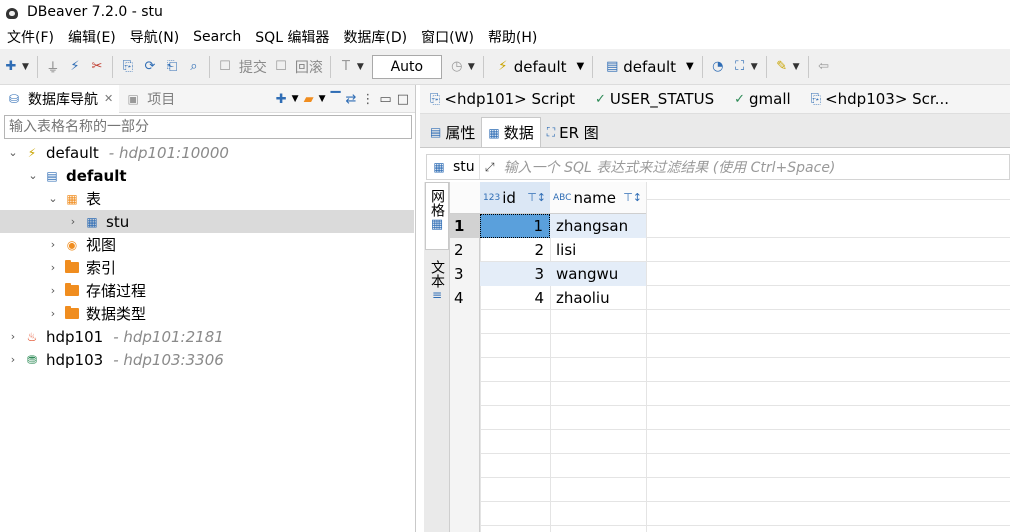 The width and height of the screenshot is (1010, 532). What do you see at coordinates (654, 99) in the screenshot?
I see `tab-user-status: ✓ USER_STATUS` at bounding box center [654, 99].